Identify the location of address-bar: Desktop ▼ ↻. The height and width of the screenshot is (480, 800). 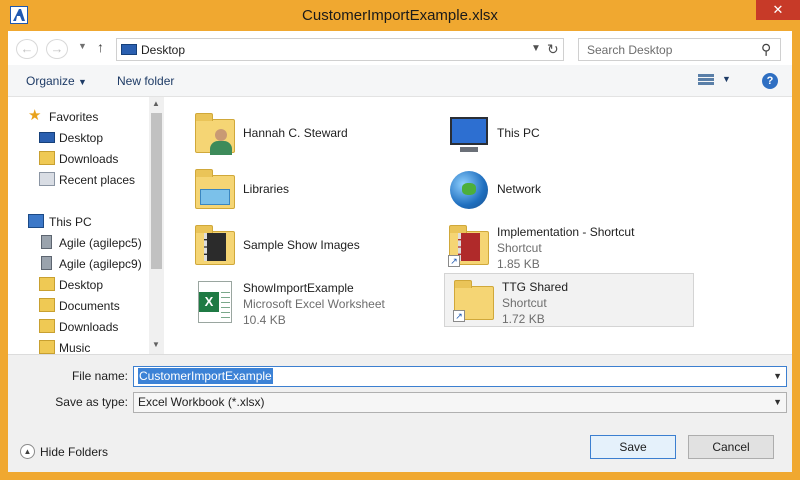
(340, 49).